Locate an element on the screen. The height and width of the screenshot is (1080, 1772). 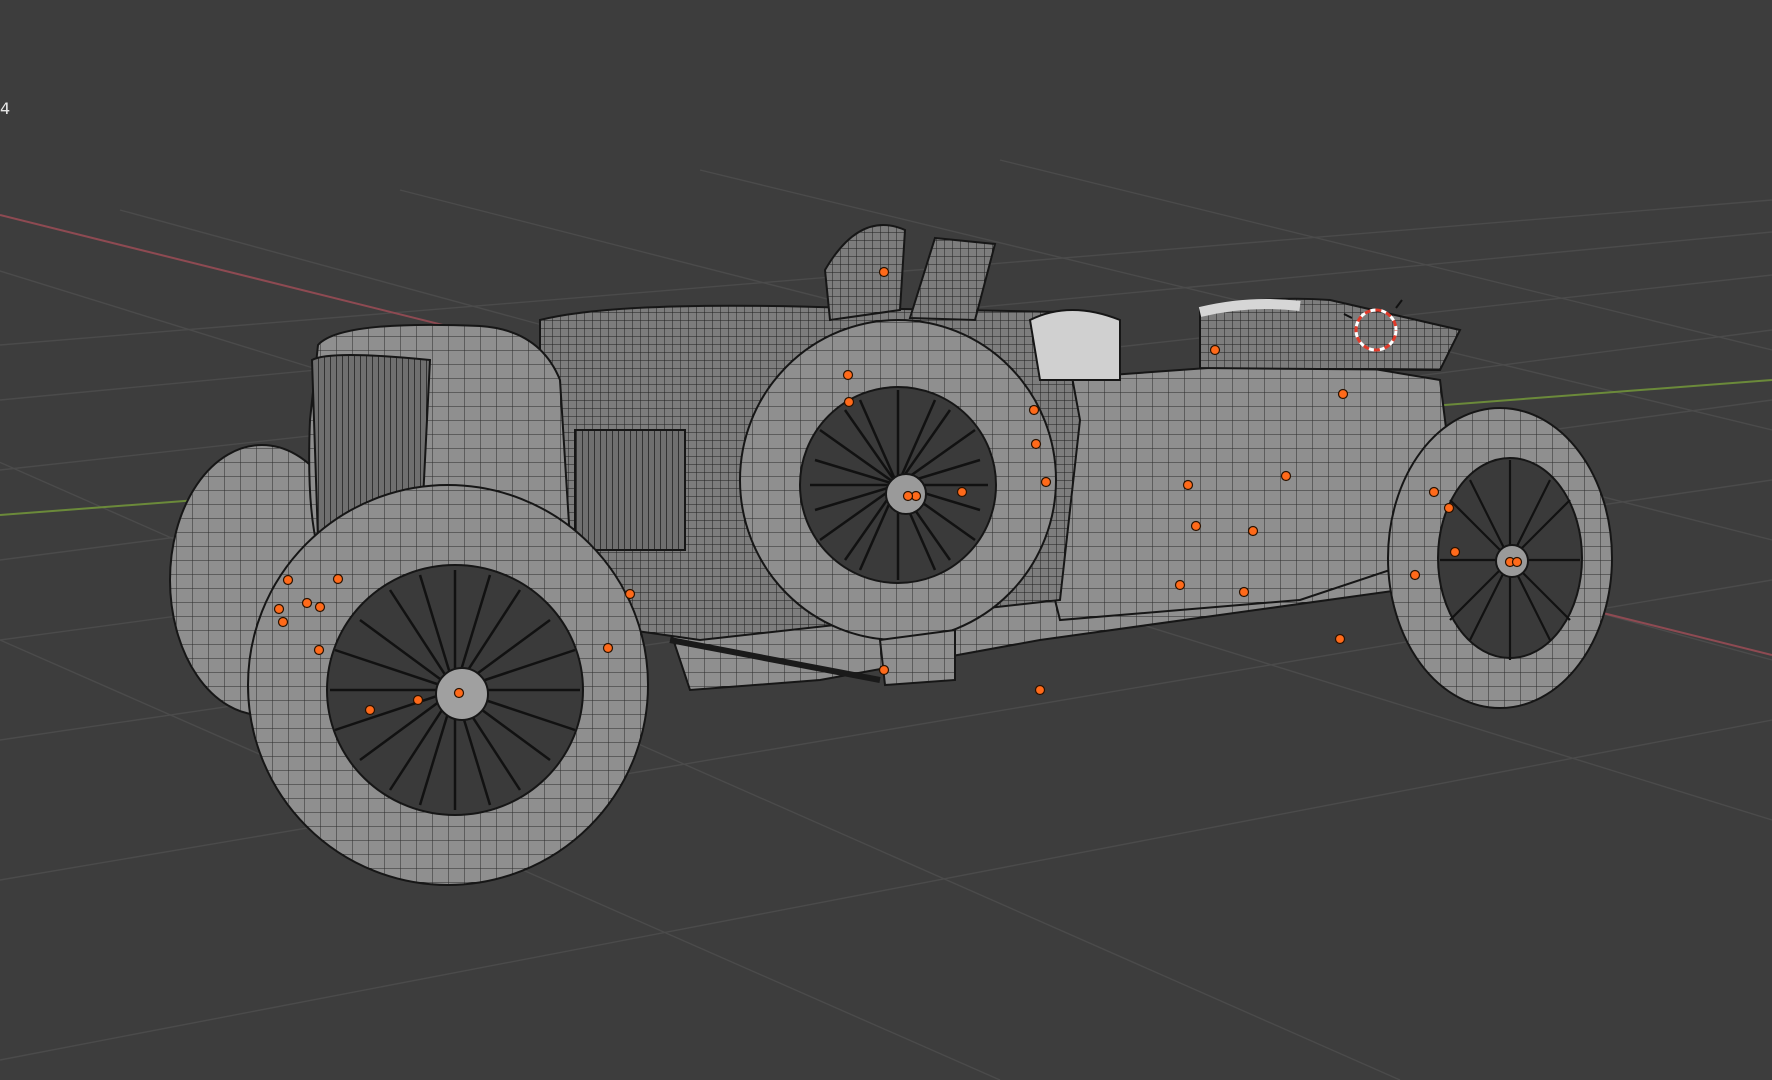
rear-wheel is located at coordinates (1500, 558).